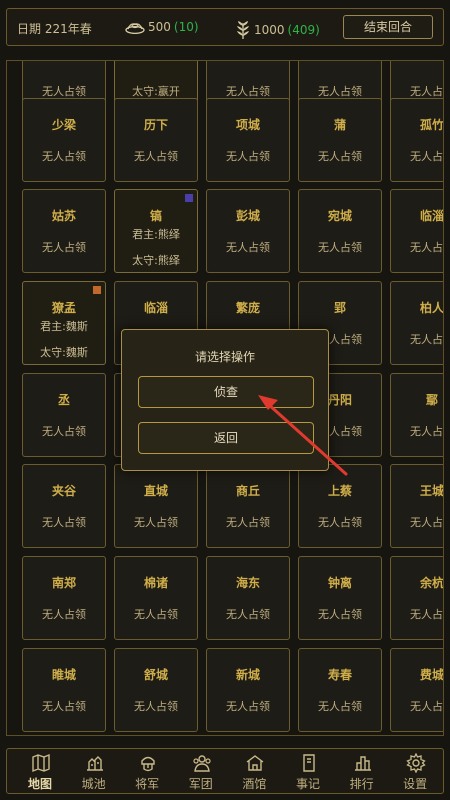 This screenshot has height=800, width=450. I want to click on map-city-cell: 獠孟君主:魏斯太守:魏斯, so click(64, 323).